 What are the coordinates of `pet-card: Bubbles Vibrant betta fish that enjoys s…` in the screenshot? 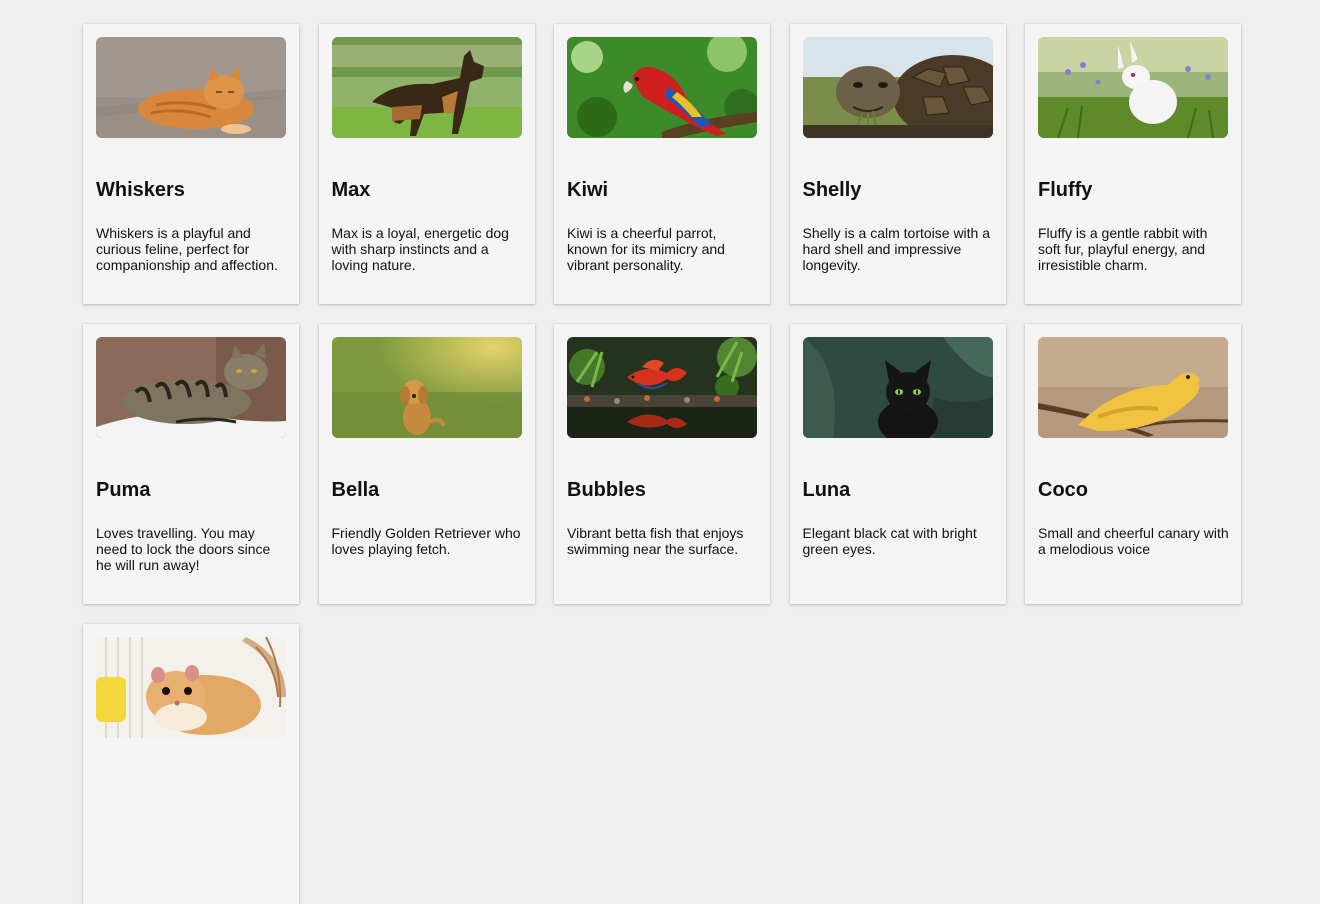 It's located at (662, 464).